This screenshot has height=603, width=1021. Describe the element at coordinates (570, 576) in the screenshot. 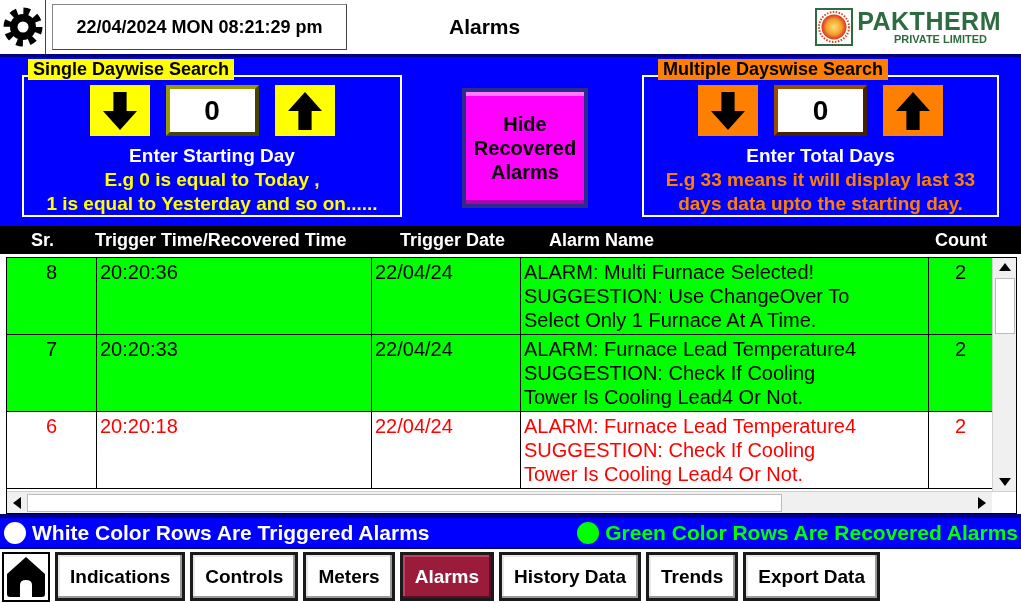

I see `nav-button: History Data` at that location.